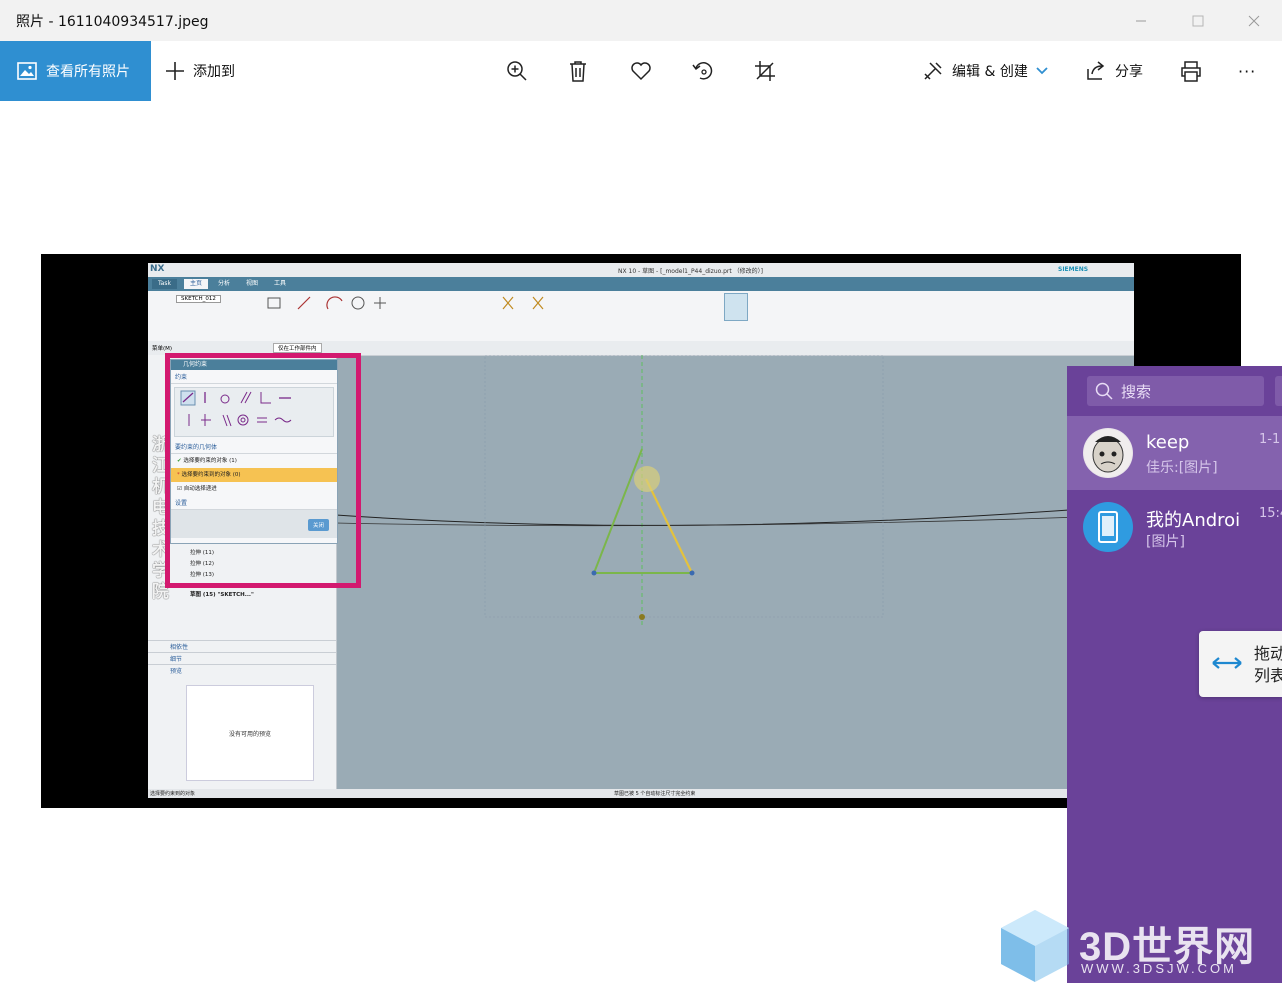  I want to click on nx-section-preview: 预览, so click(242, 670).